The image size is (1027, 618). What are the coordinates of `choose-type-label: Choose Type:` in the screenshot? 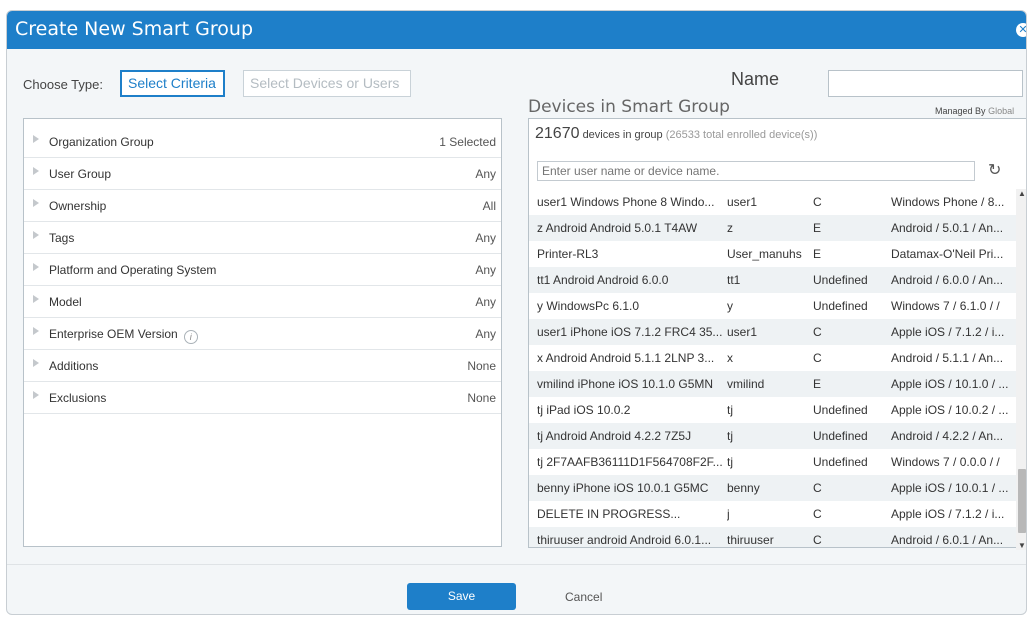 It's located at (63, 84).